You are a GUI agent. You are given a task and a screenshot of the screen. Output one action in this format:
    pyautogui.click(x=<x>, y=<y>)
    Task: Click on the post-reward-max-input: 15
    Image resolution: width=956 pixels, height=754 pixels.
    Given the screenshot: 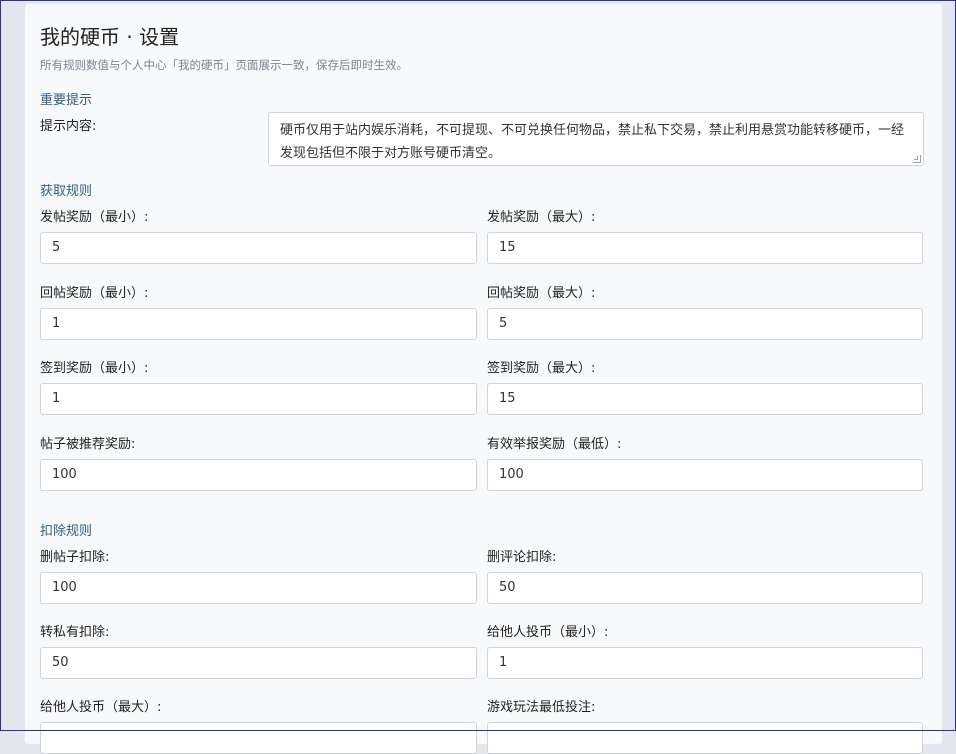 What is the action you would take?
    pyautogui.click(x=705, y=248)
    